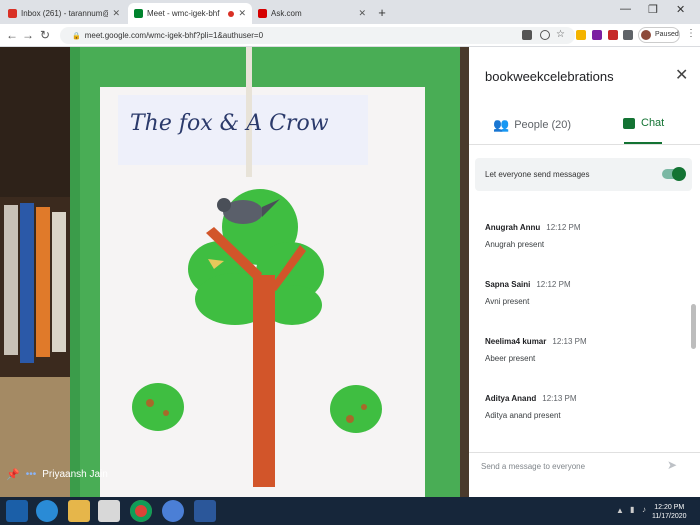 The width and height of the screenshot is (700, 525). I want to click on network-icon: ▮, so click(632, 509).